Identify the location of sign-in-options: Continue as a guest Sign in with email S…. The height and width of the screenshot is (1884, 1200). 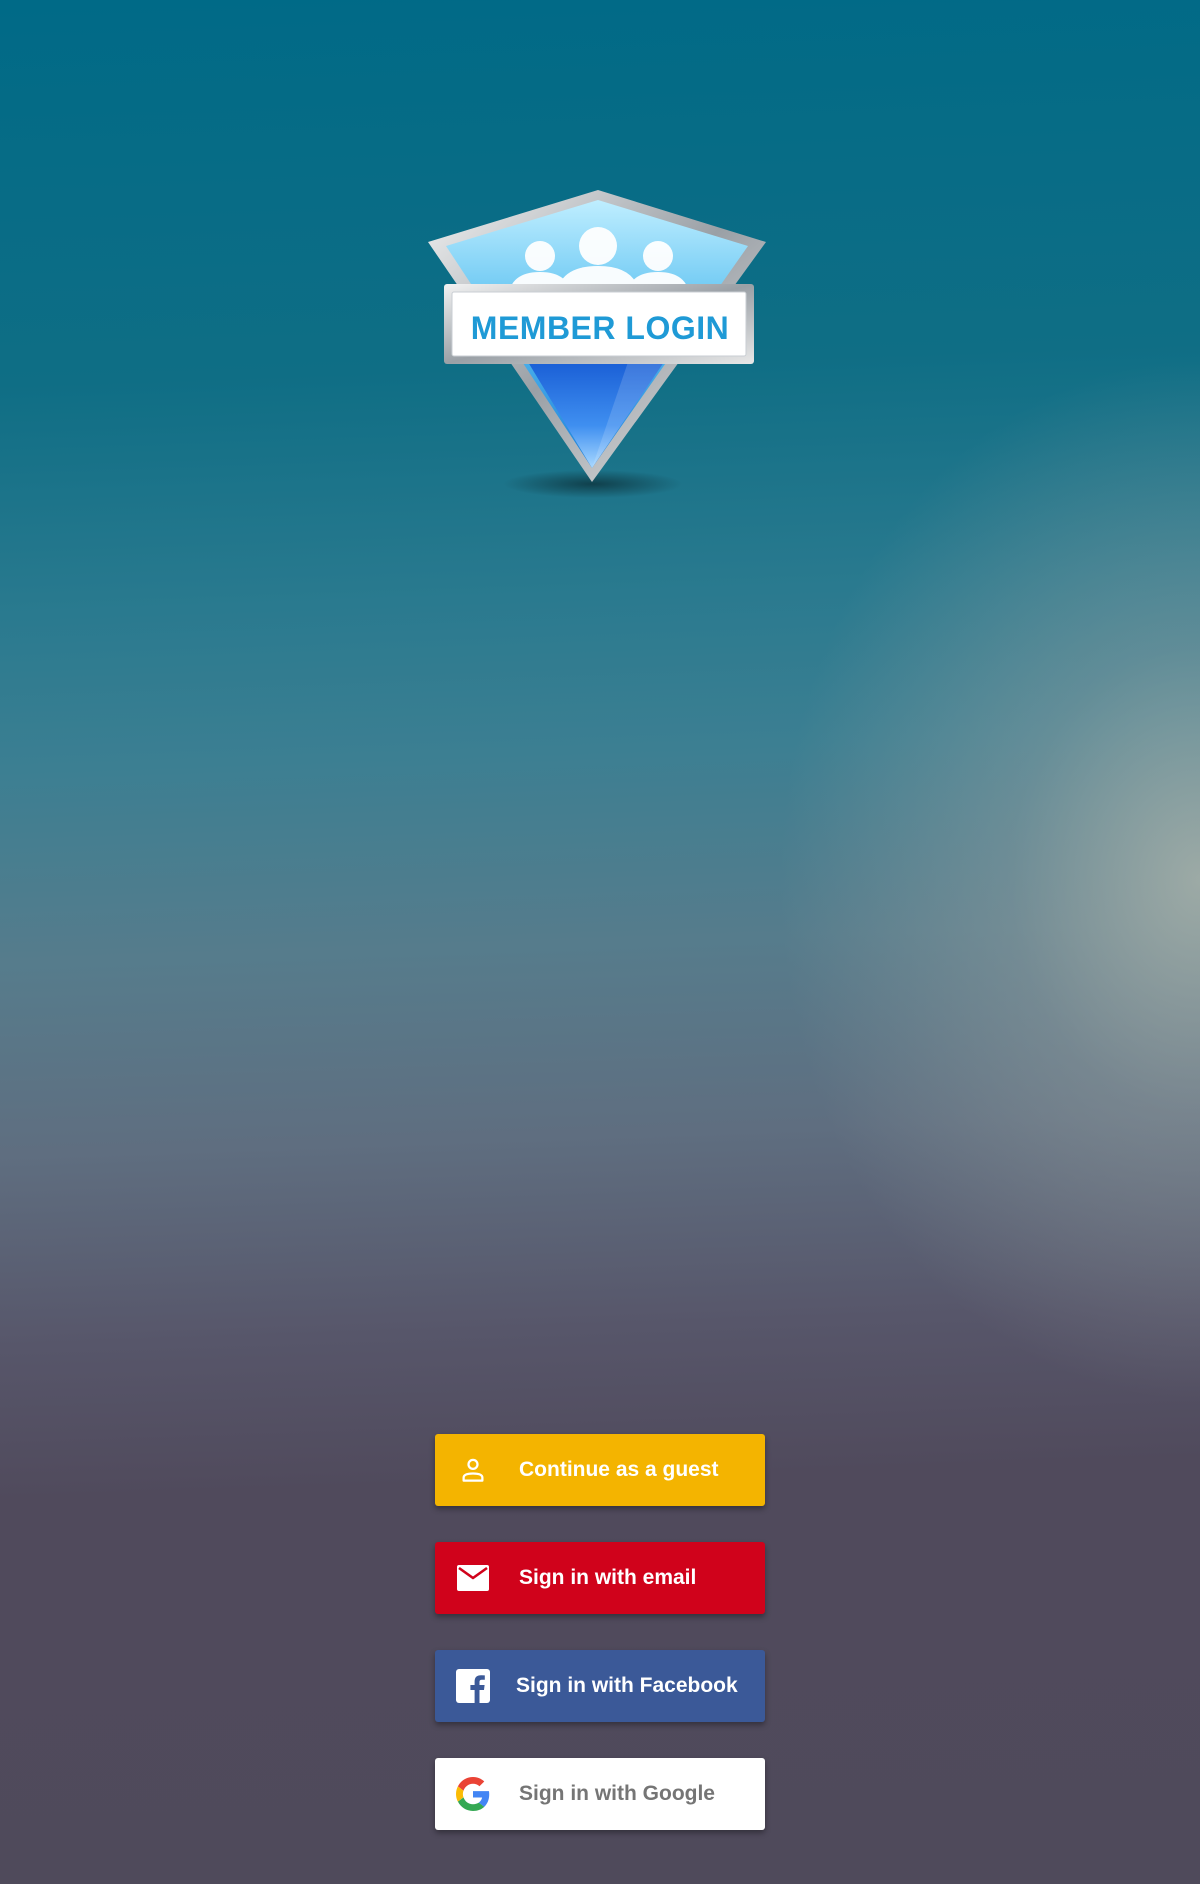
(600, 1650).